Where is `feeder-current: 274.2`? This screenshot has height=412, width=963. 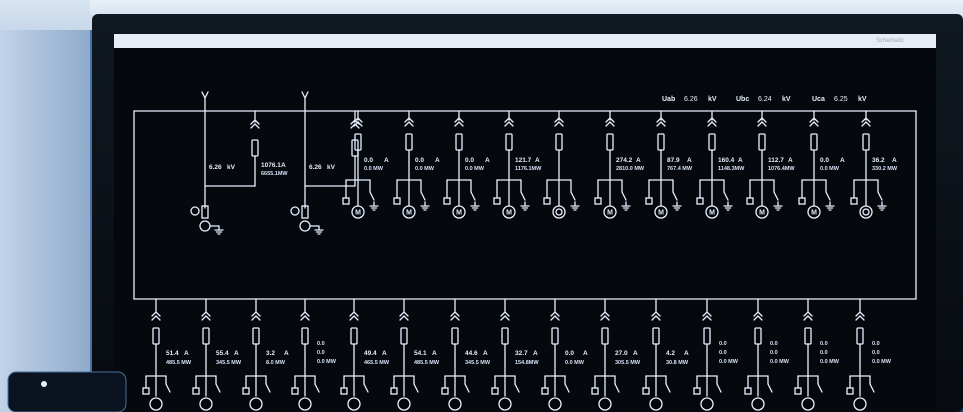
feeder-current: 274.2 is located at coordinates (624, 160).